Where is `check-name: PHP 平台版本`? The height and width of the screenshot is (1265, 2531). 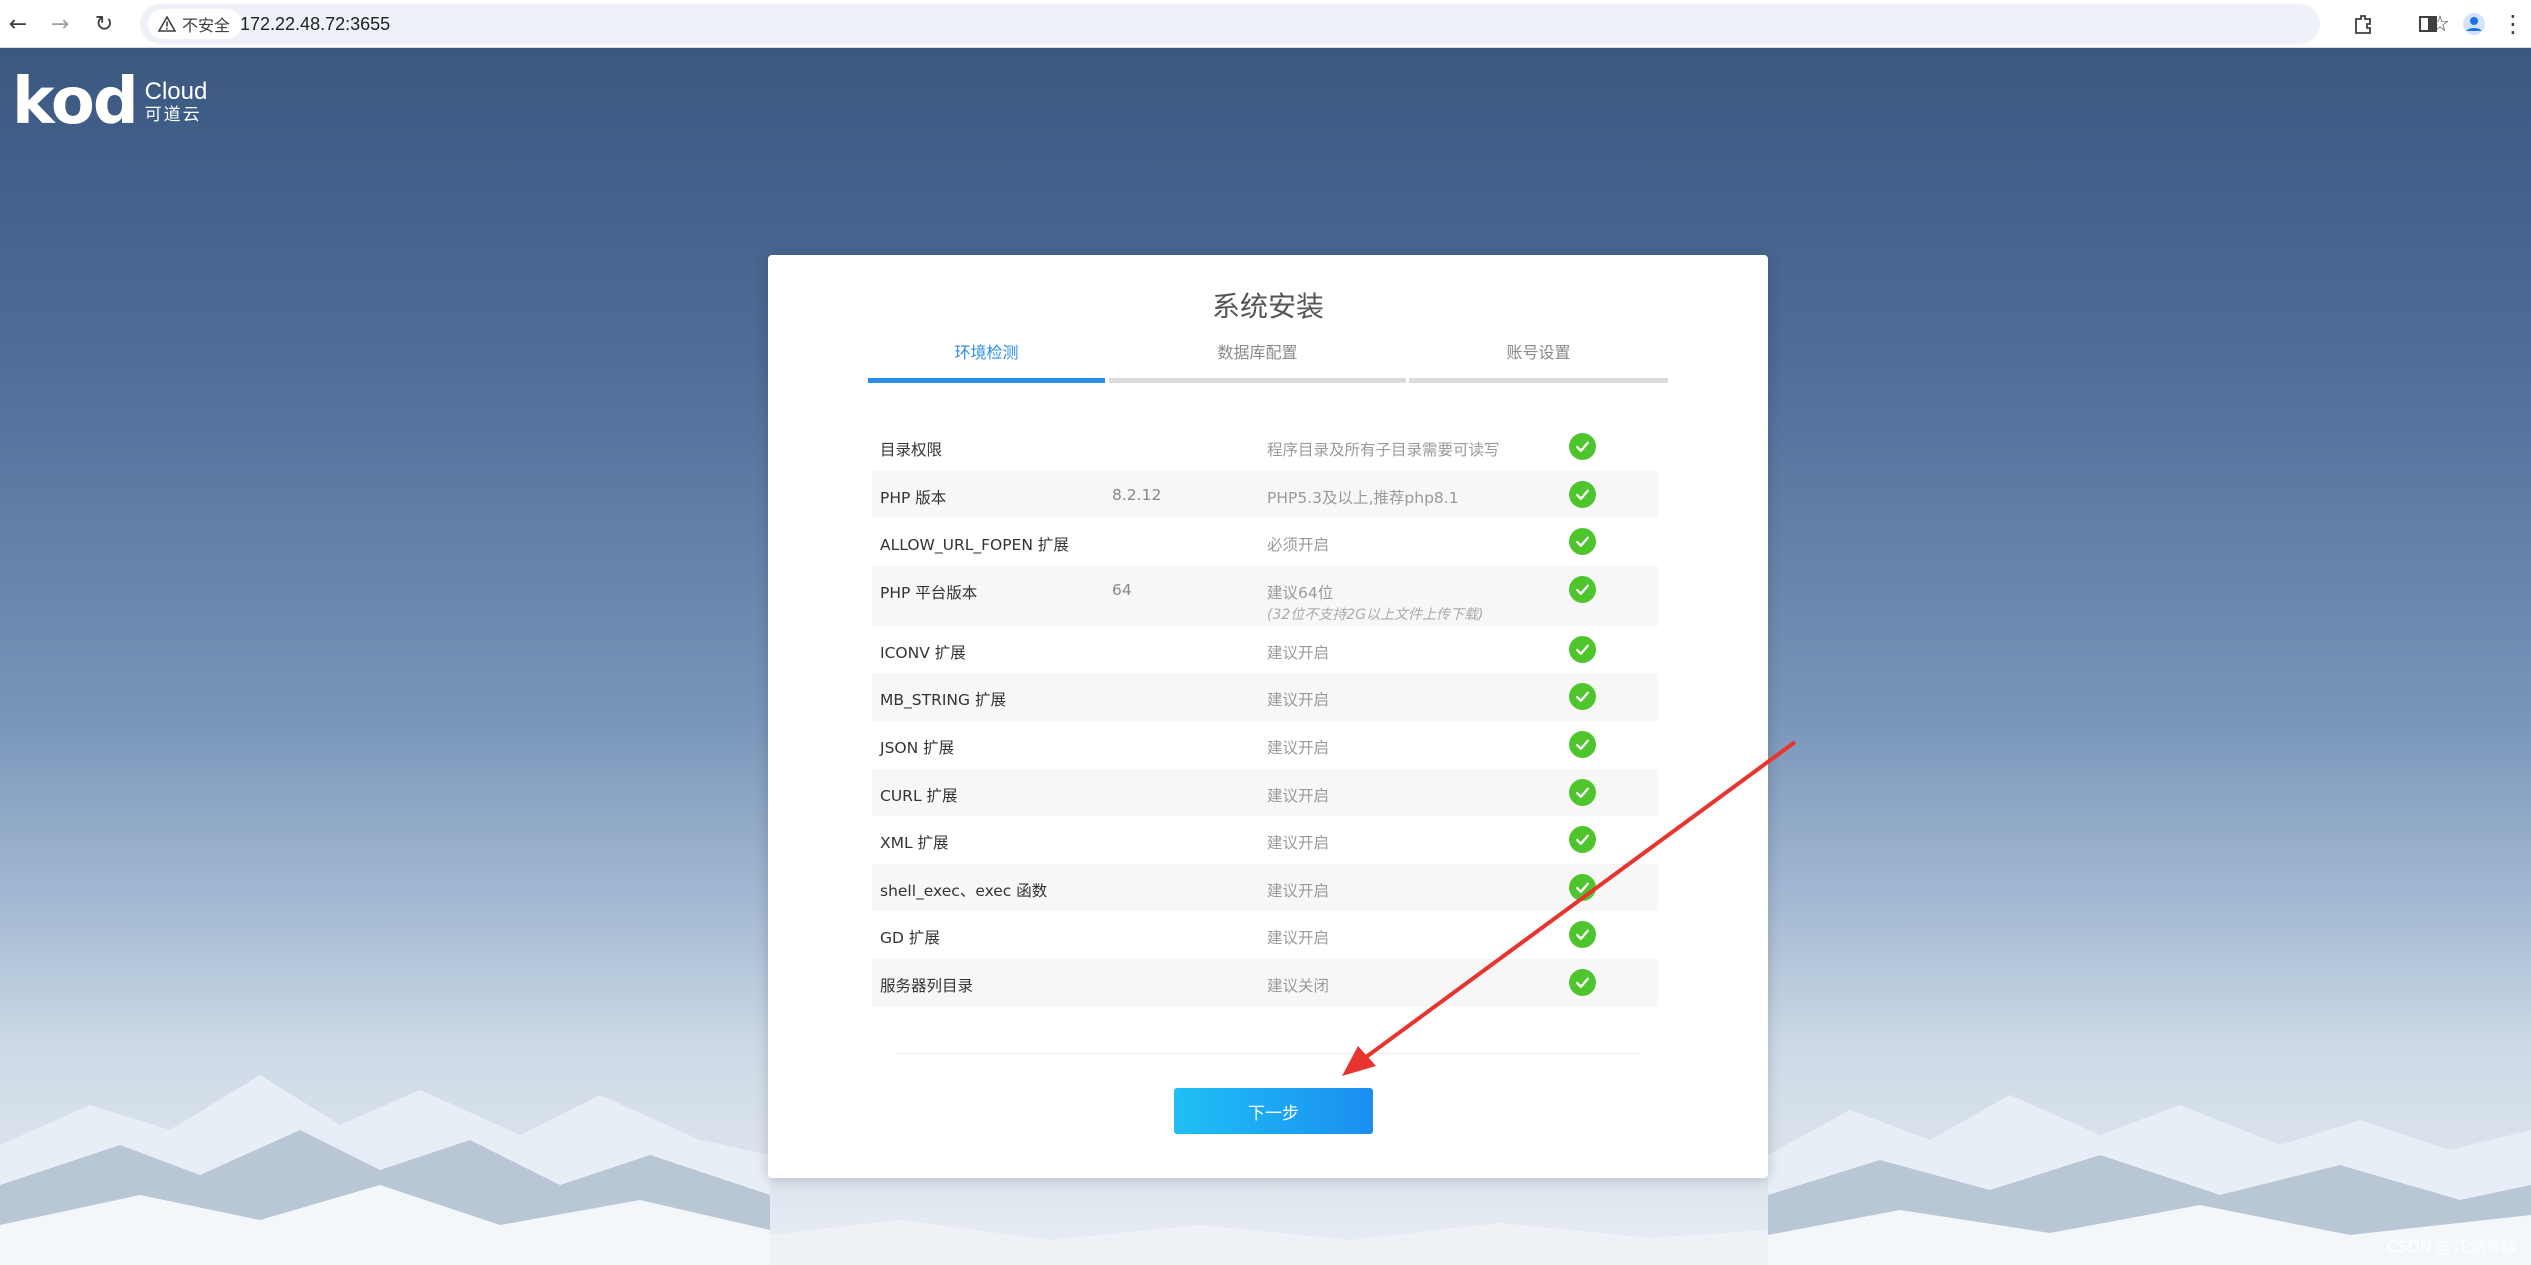
check-name: PHP 平台版本 is located at coordinates (929, 592).